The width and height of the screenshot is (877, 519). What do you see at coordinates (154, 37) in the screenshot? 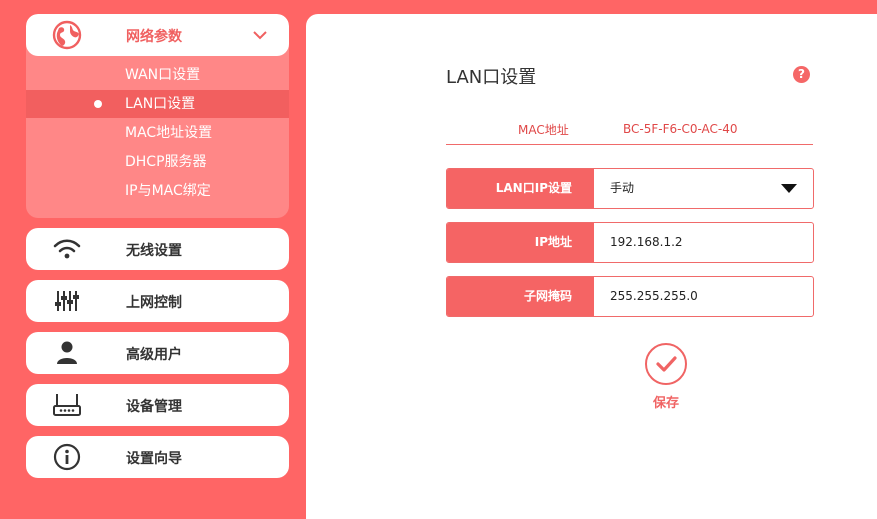
I see `network-params-label: 网络参数` at bounding box center [154, 37].